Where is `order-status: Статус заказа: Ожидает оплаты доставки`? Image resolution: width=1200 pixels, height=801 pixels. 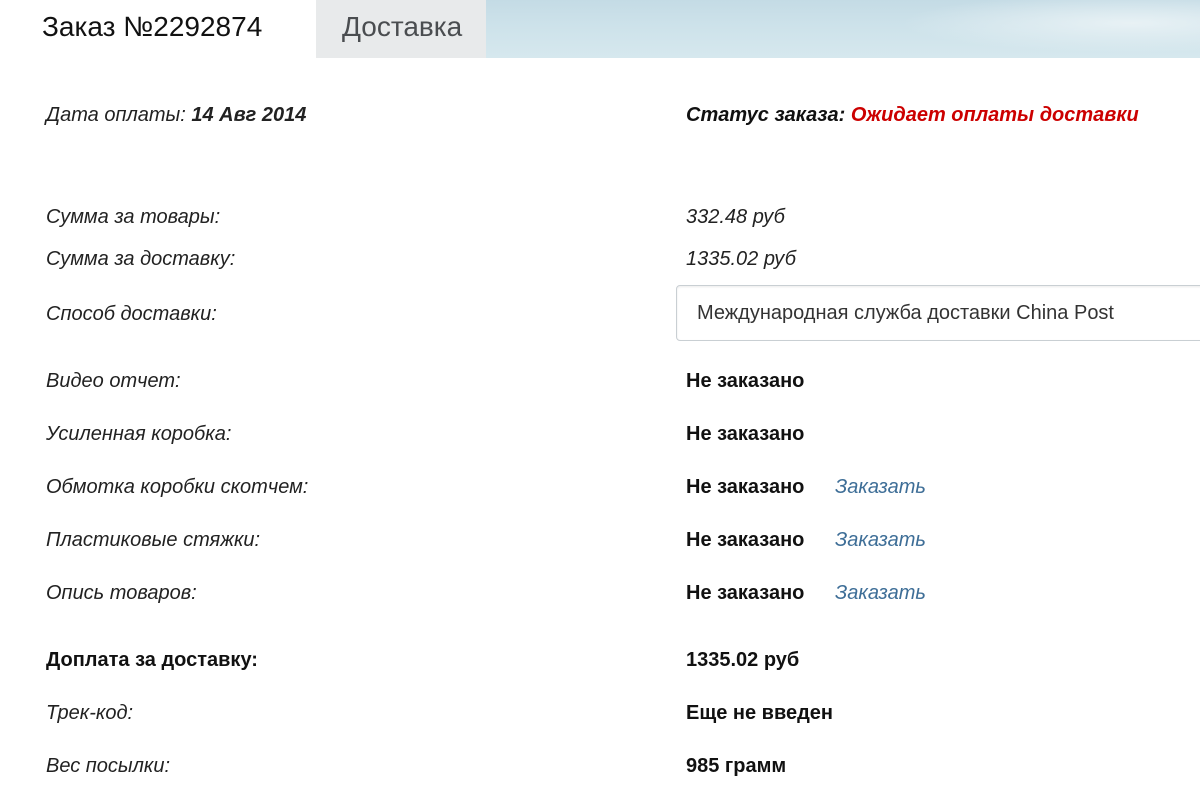 order-status: Статус заказа: Ожидает оплаты доставки is located at coordinates (912, 115).